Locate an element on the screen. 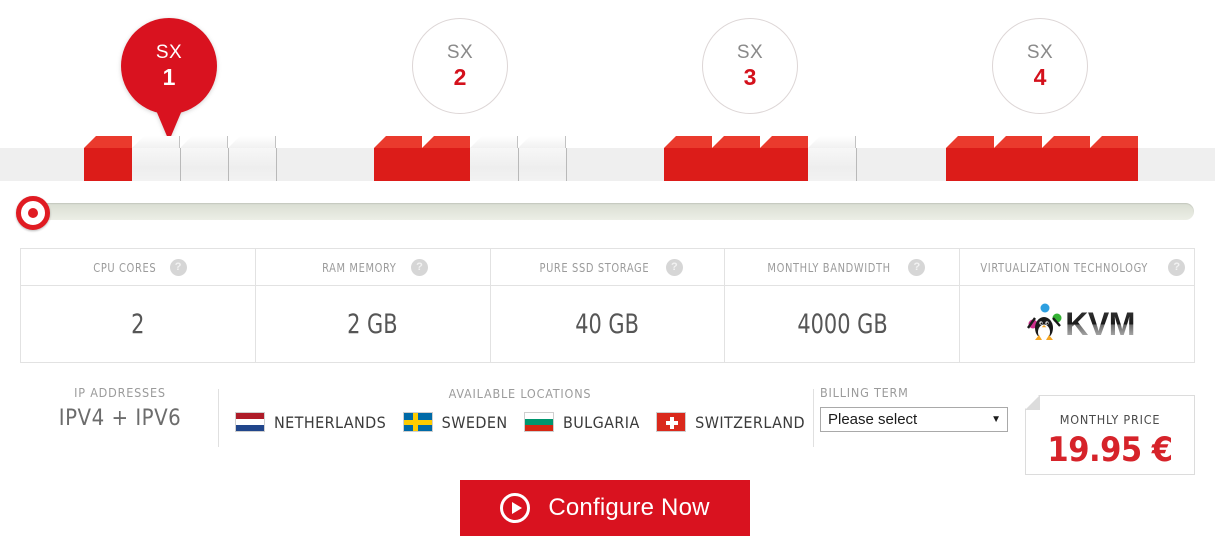 This screenshot has height=554, width=1215. configure-now-button: Configure Now is located at coordinates (605, 508).